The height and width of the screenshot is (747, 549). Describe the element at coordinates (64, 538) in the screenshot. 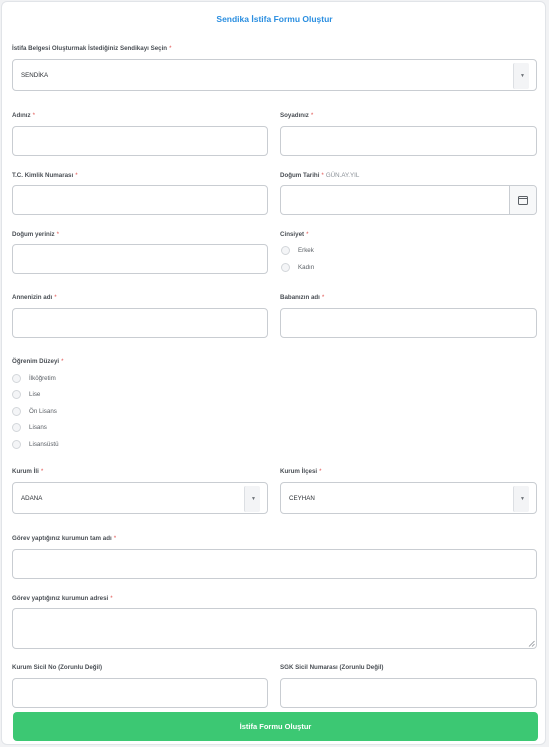

I see `institution-name-label: Görev yaptığınız kurumun tam adı *` at that location.